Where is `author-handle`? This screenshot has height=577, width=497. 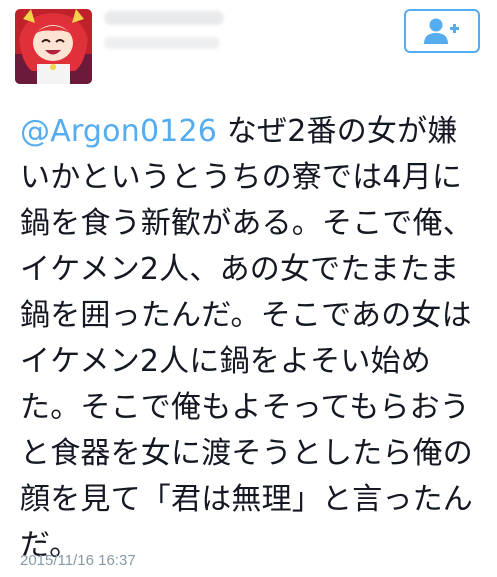
author-handle is located at coordinates (162, 43).